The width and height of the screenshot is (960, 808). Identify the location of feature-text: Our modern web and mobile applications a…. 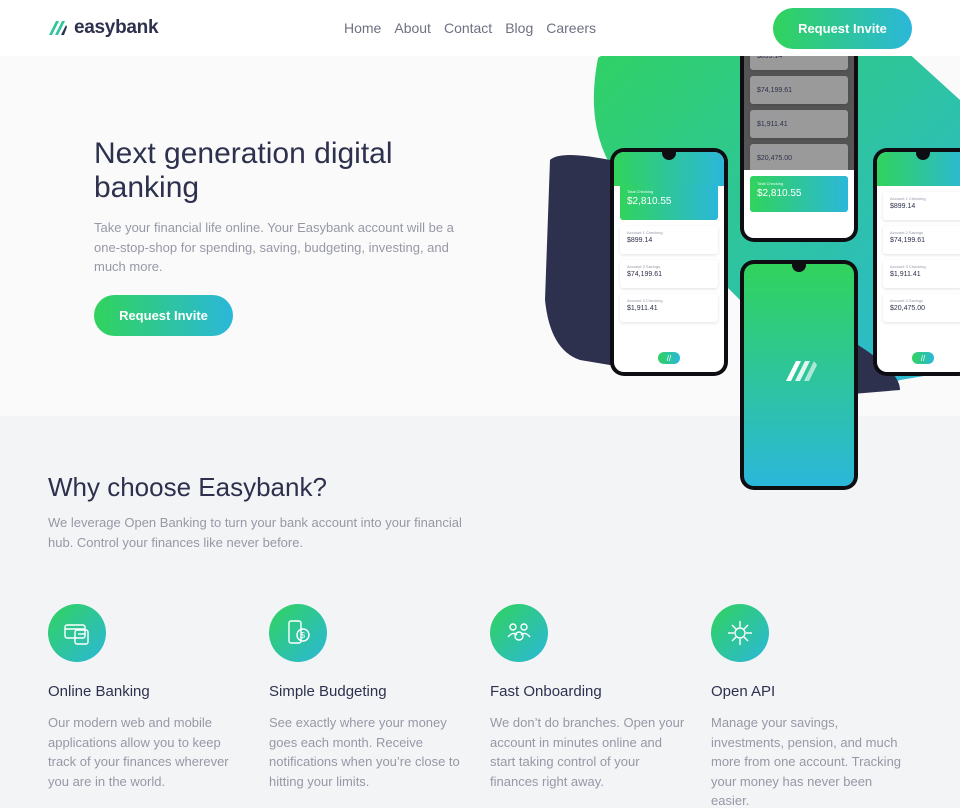
(138, 752).